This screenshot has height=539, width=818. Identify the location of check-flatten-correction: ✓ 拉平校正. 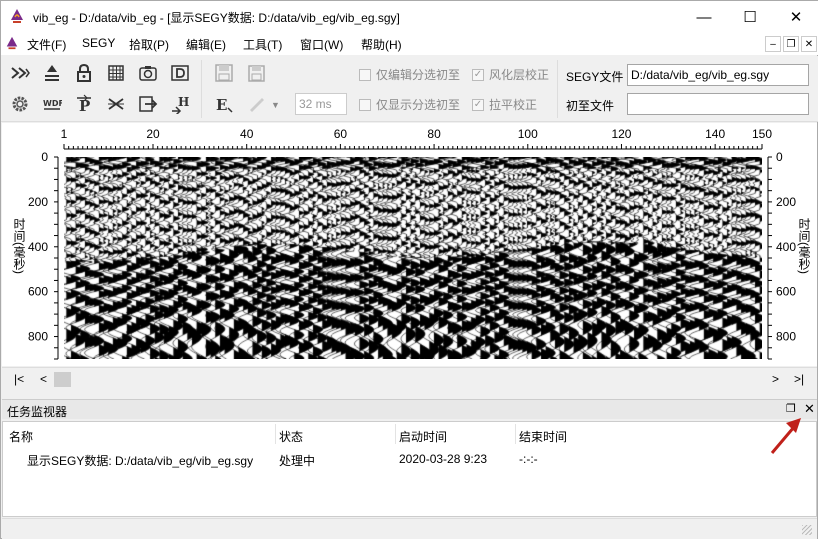
(504, 104).